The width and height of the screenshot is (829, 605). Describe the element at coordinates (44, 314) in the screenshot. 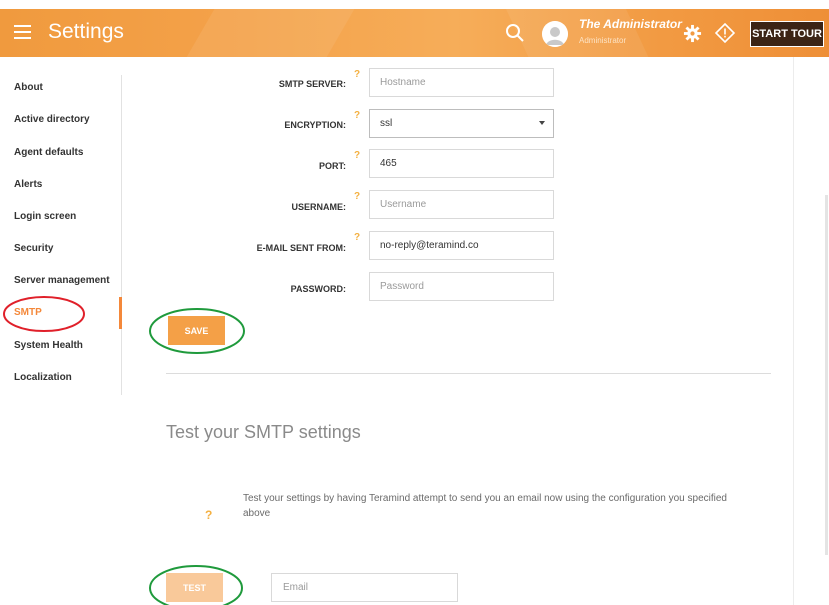

I see `annotation-ring-smtp` at that location.